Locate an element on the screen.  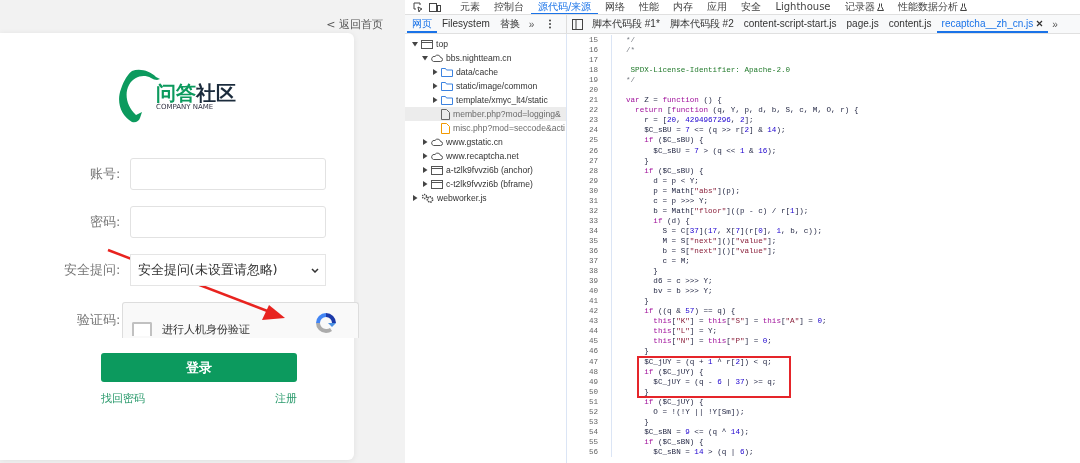
tree-item: top is located at coordinates (485, 44).